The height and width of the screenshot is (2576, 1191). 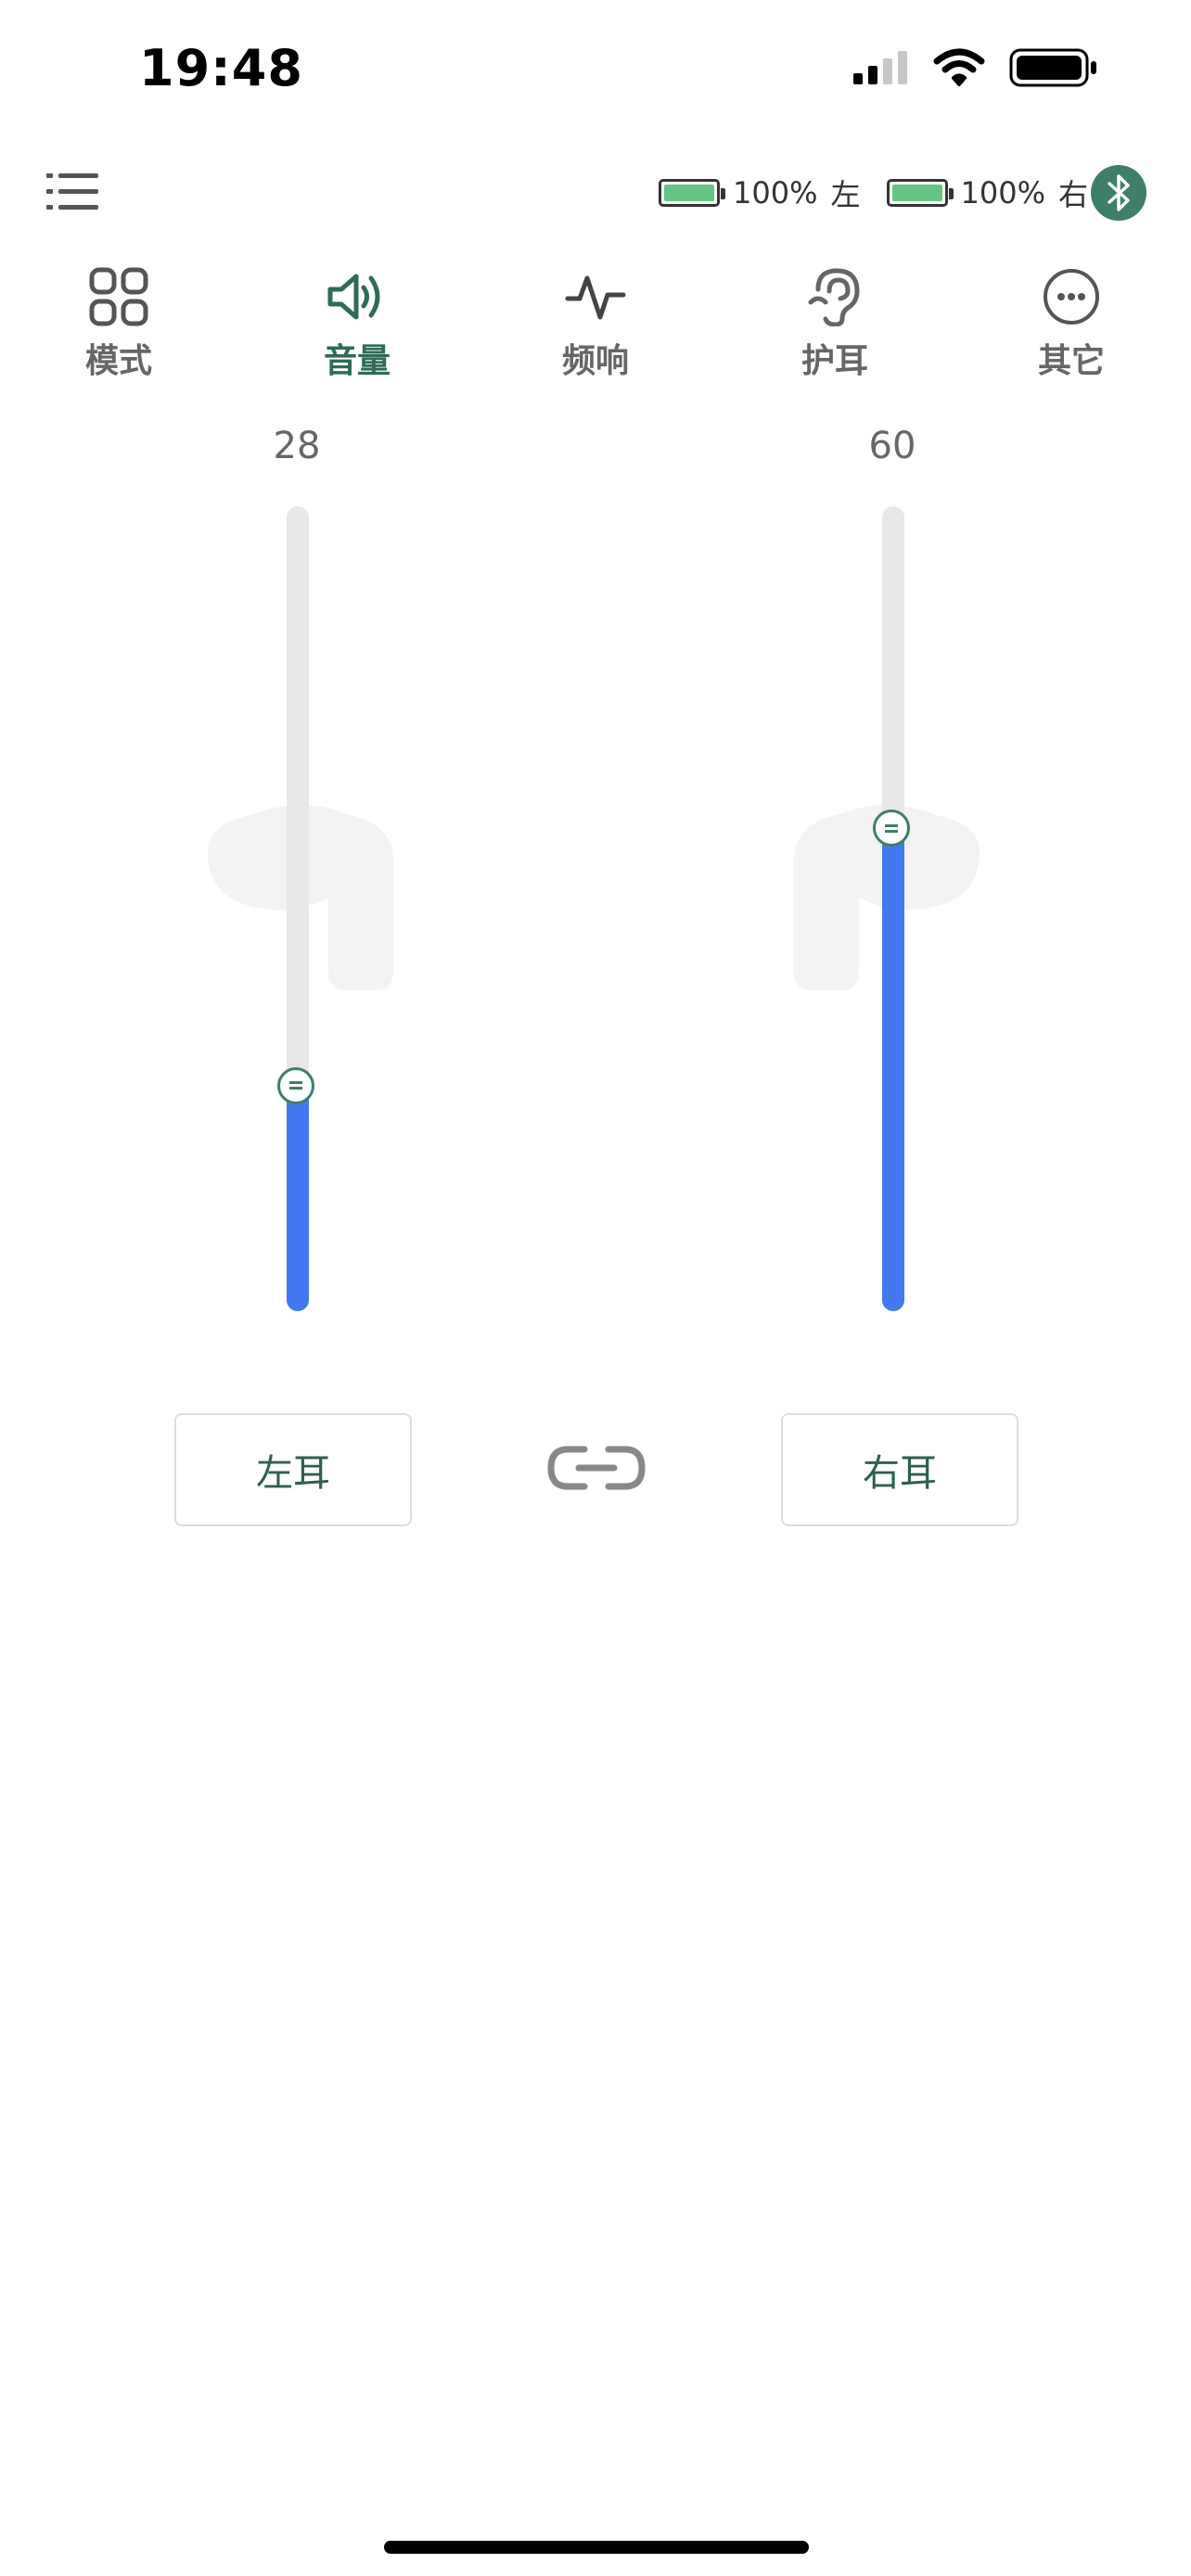 What do you see at coordinates (293, 1470) in the screenshot?
I see `left-ear-button: 左耳` at bounding box center [293, 1470].